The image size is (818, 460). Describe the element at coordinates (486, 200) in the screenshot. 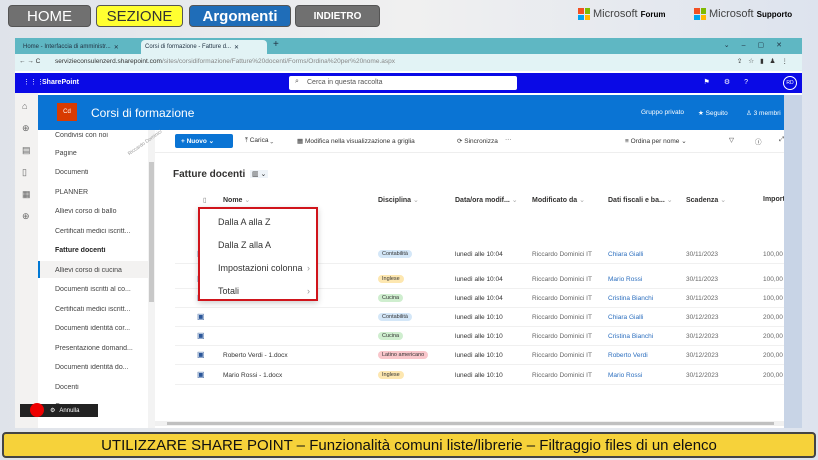

I see `column-header: Data/ora modif... ⌄` at that location.